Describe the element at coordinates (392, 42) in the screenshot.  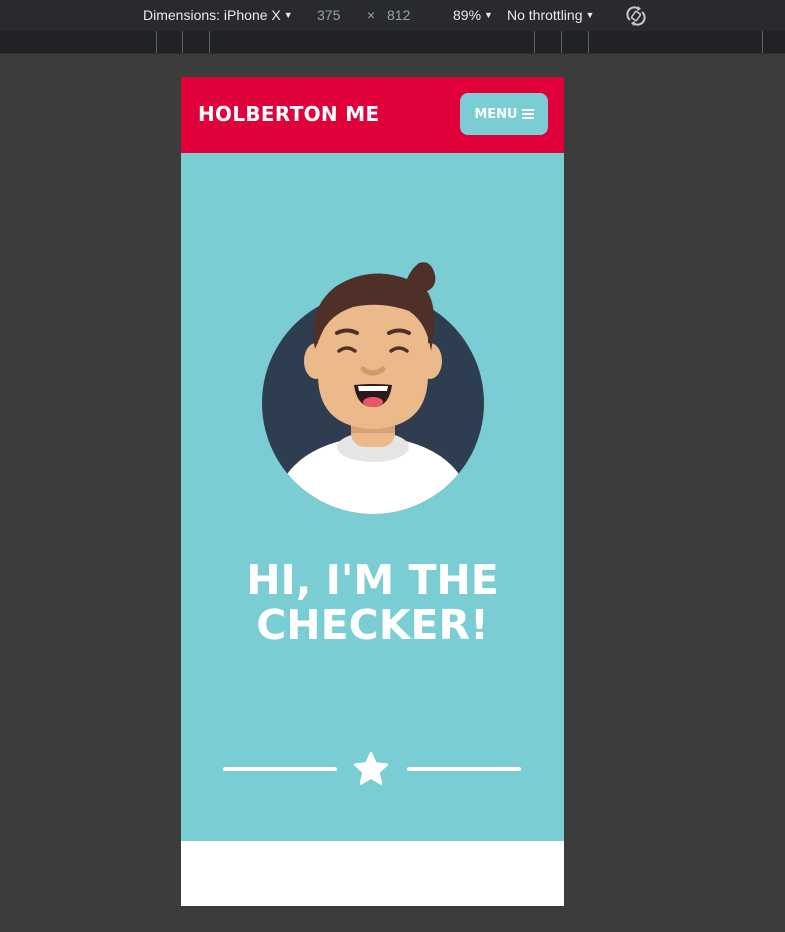
I see `media-query-ruler` at that location.